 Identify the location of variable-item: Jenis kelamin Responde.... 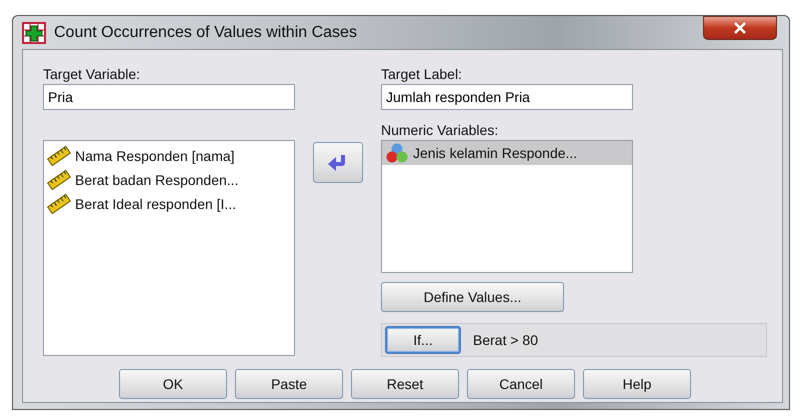
(507, 153).